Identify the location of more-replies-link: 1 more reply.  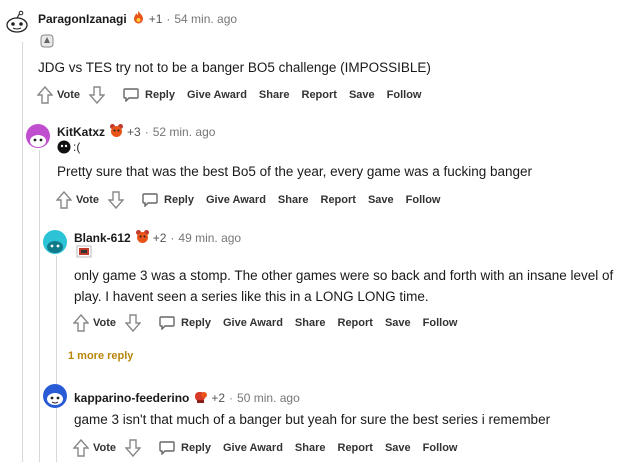
(100, 356).